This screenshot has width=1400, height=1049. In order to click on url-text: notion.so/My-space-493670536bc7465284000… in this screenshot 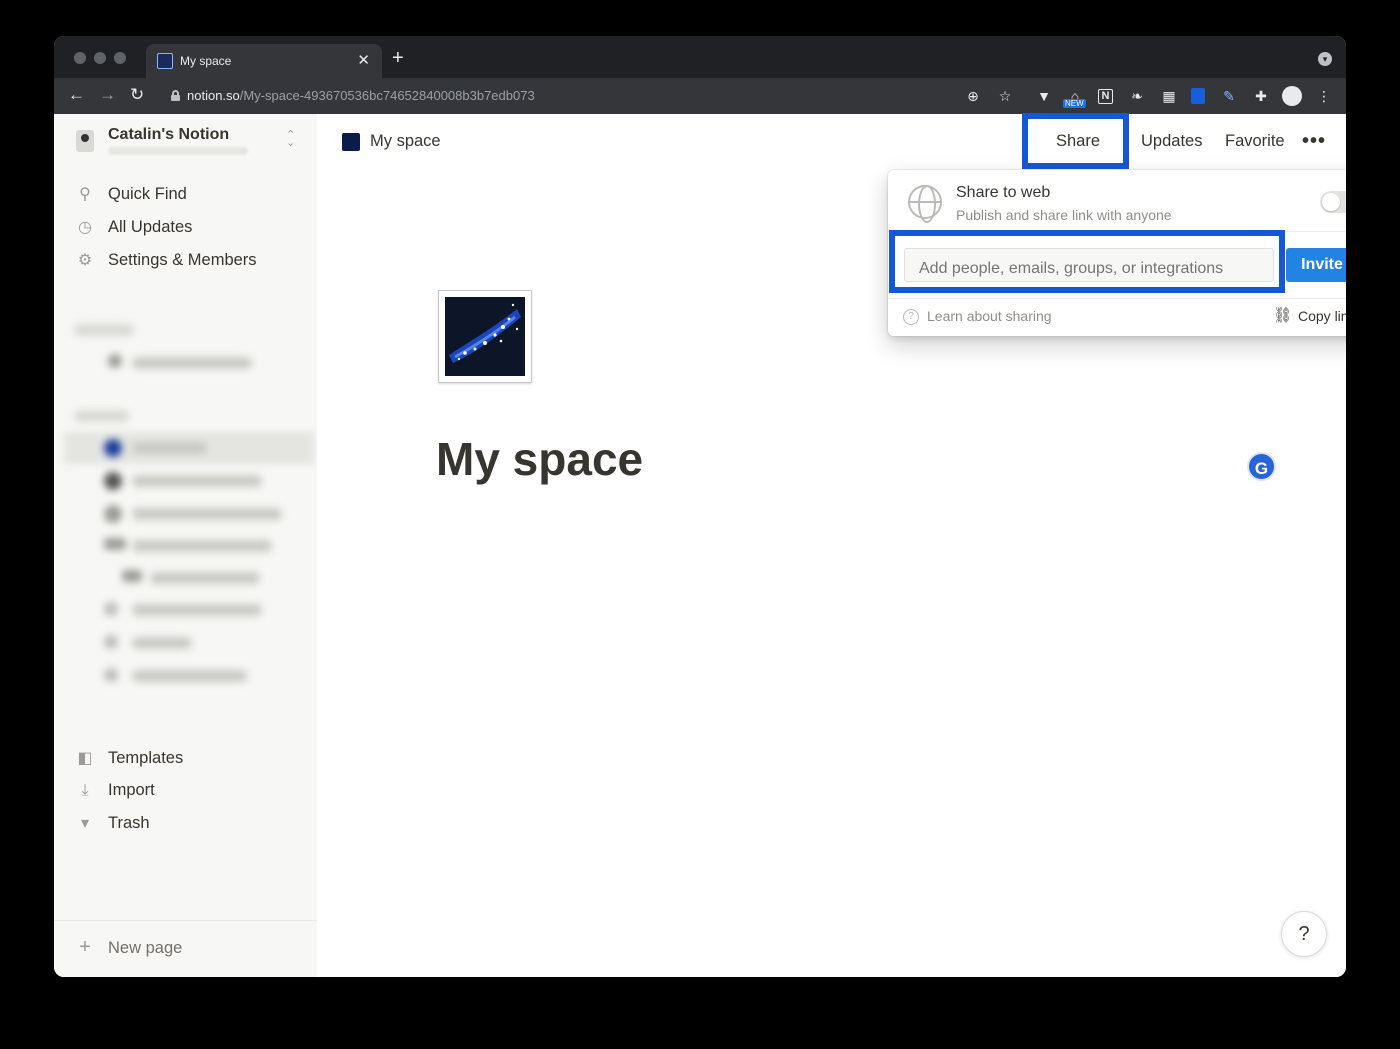, I will do `click(361, 95)`.